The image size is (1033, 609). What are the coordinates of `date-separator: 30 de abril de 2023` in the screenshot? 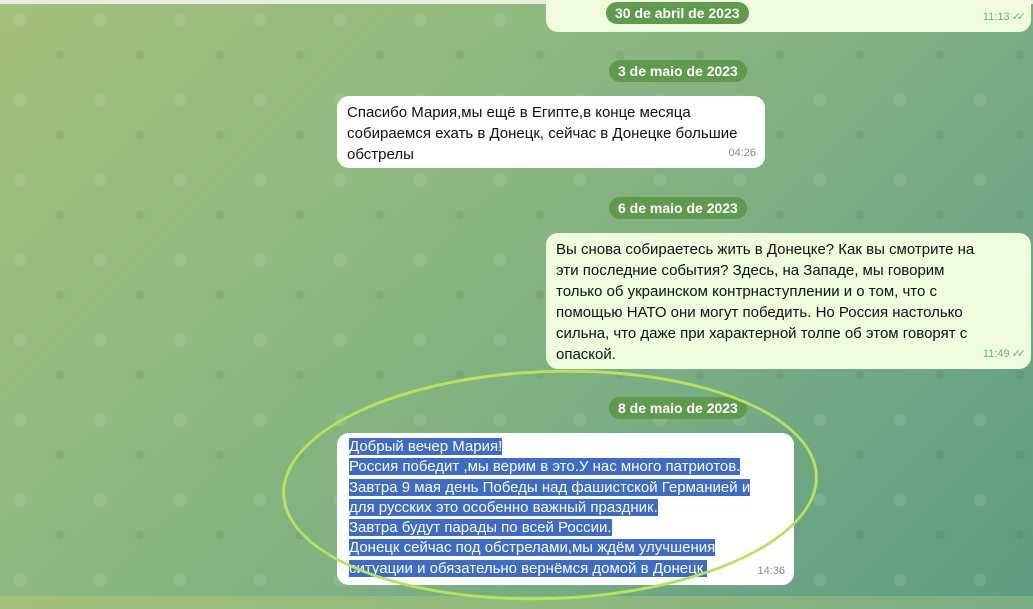 It's located at (677, 13).